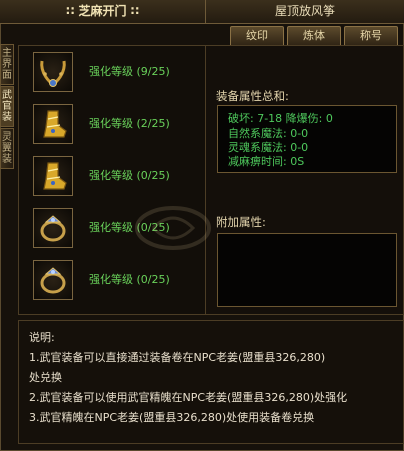 The image size is (404, 451). I want to click on enhance-level-label: 强化等级 (2/25), so click(129, 123).